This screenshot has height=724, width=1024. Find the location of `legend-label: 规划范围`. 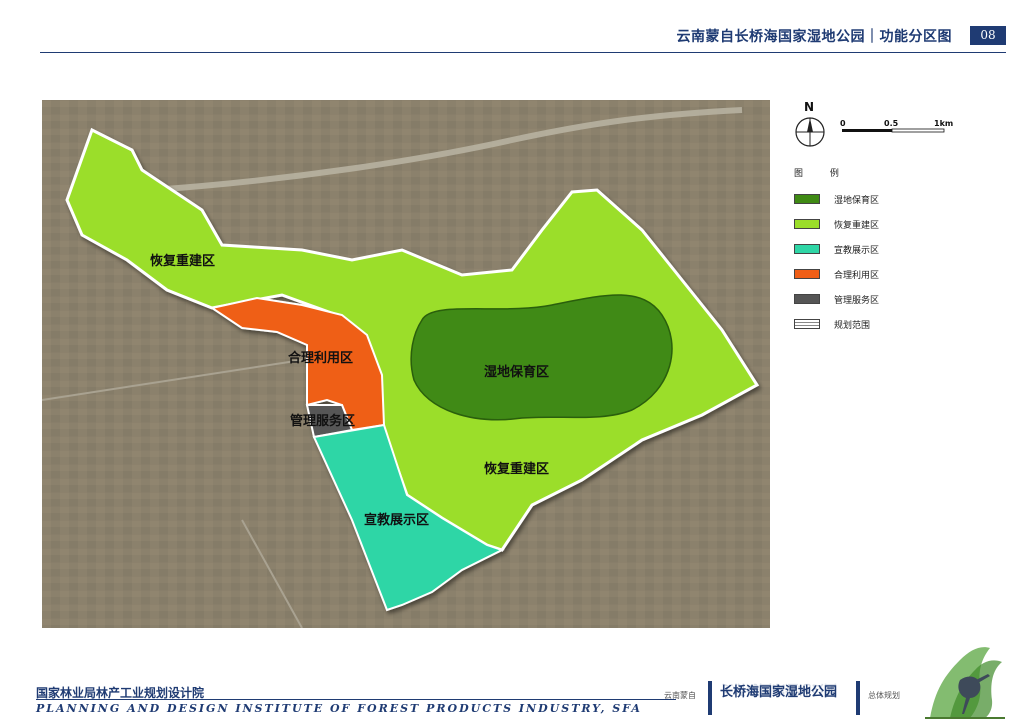

legend-label: 规划范围 is located at coordinates (852, 325).